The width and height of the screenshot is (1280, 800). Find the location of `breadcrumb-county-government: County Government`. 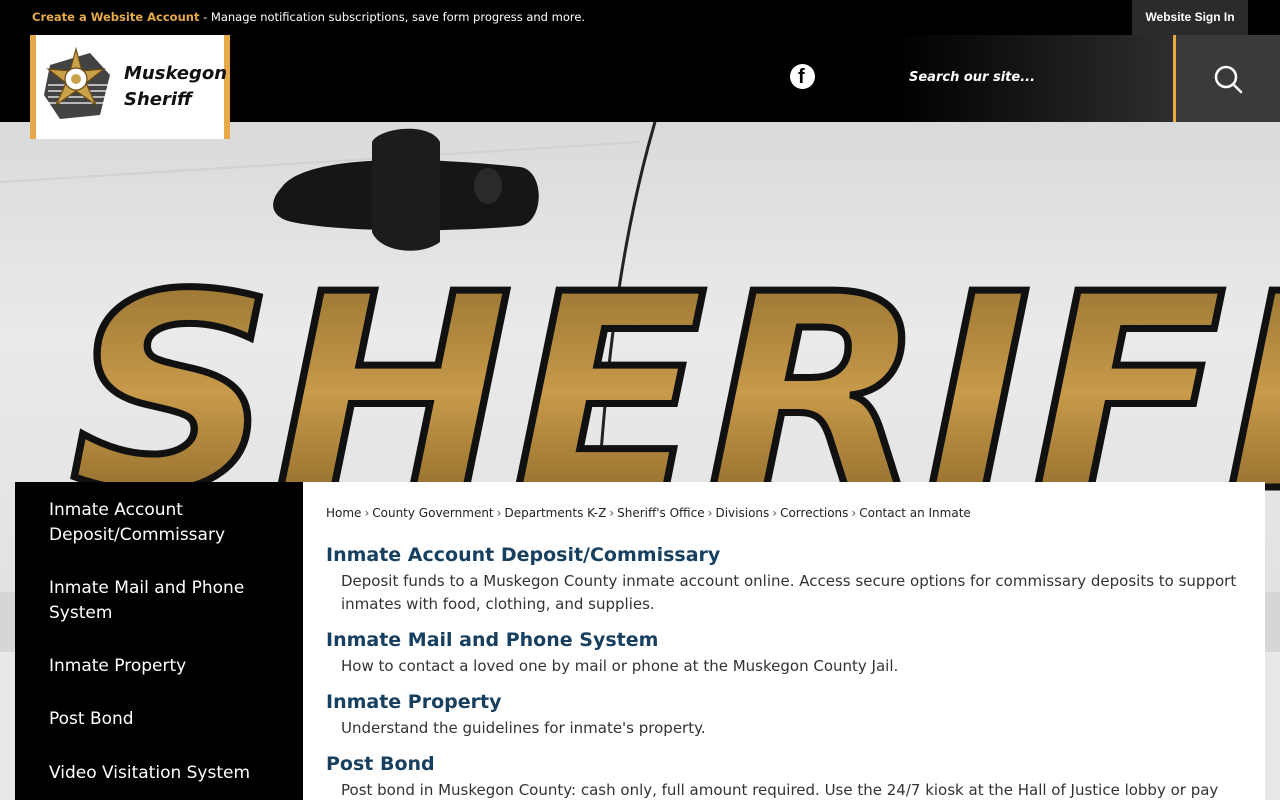

breadcrumb-county-government: County Government is located at coordinates (432, 513).